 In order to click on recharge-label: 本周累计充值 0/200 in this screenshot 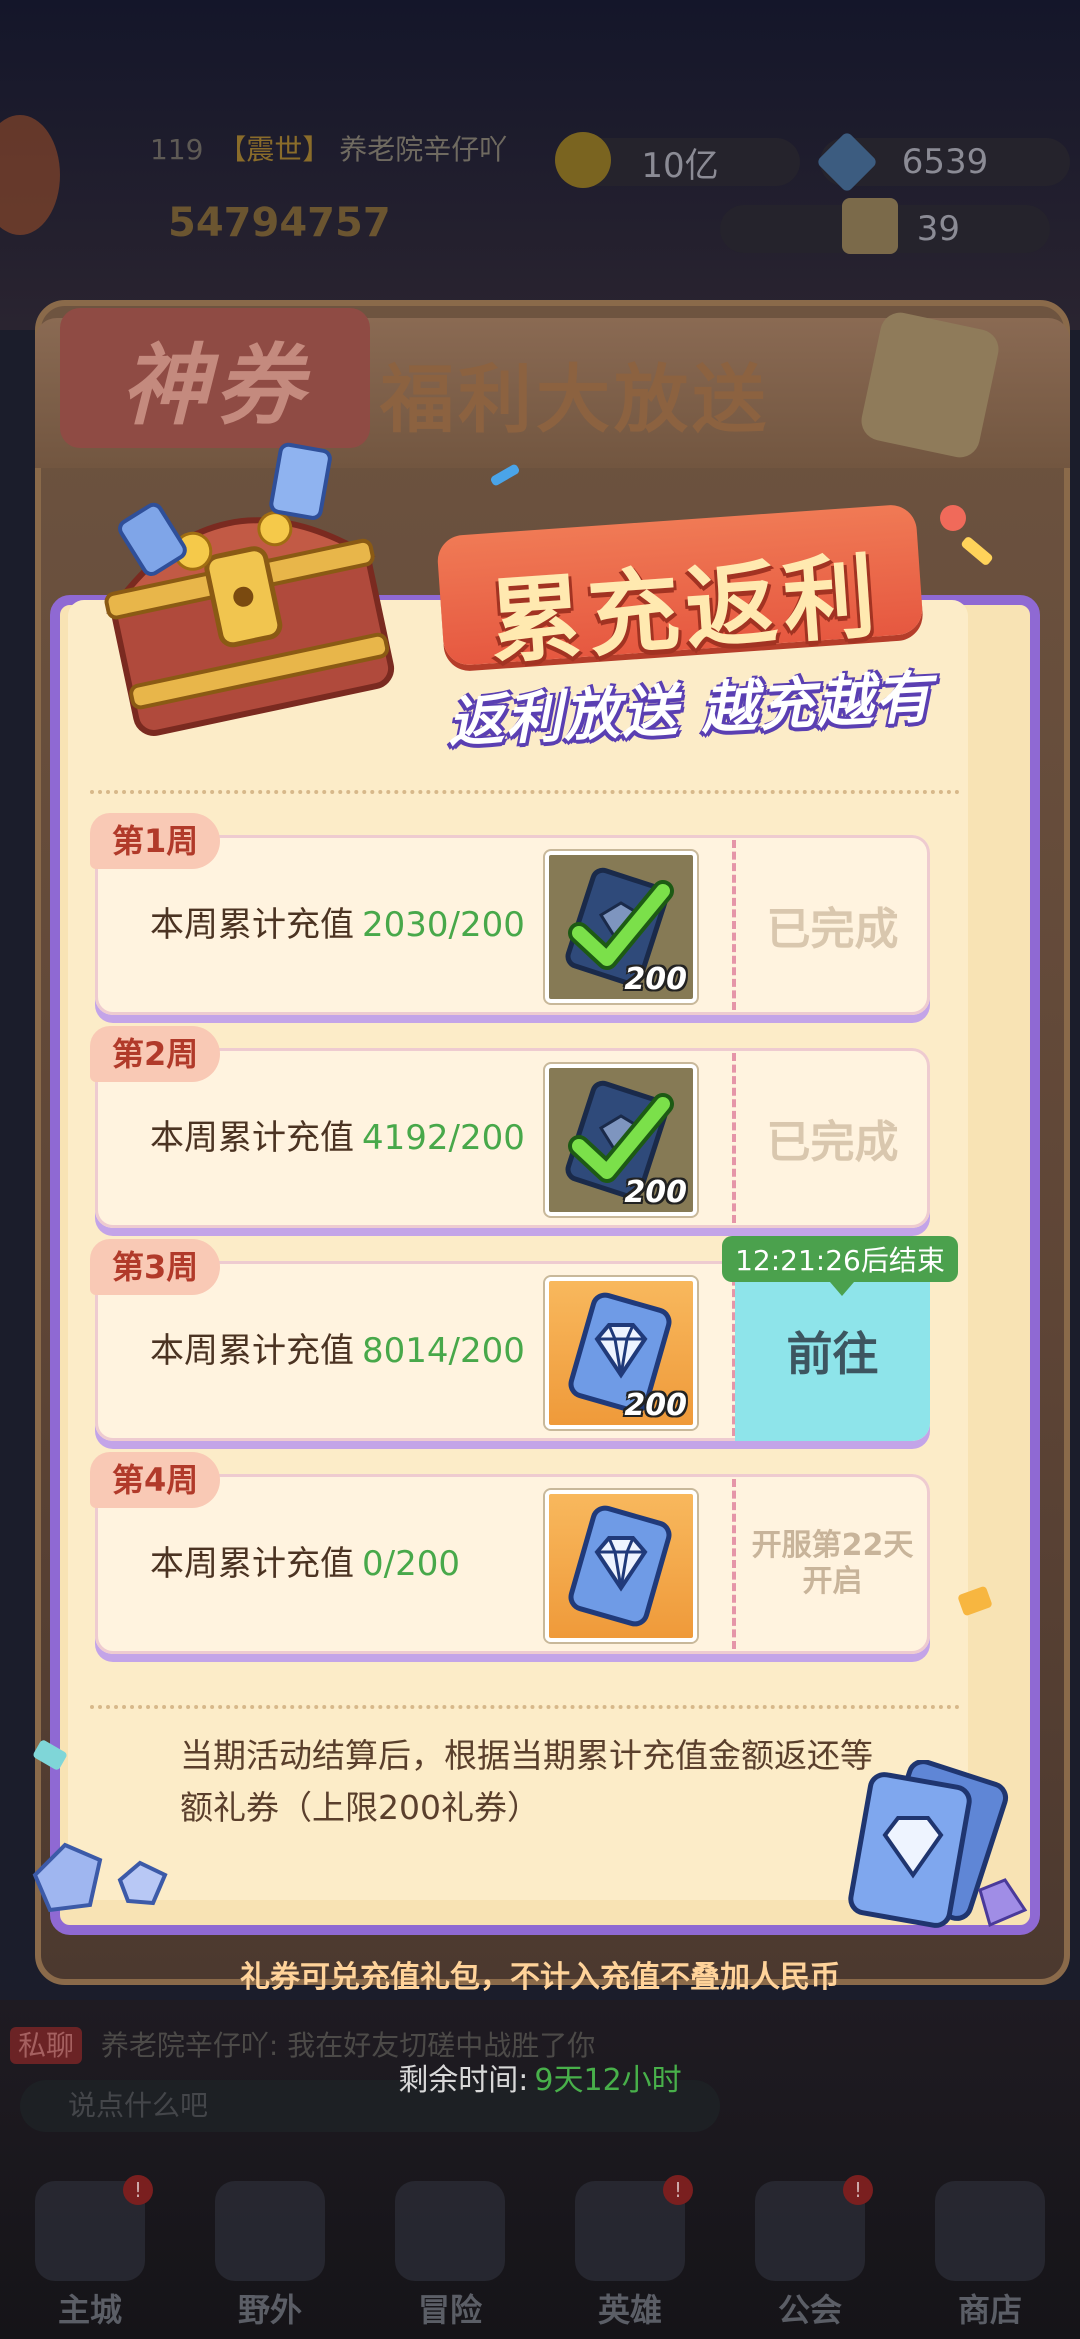, I will do `click(305, 1564)`.